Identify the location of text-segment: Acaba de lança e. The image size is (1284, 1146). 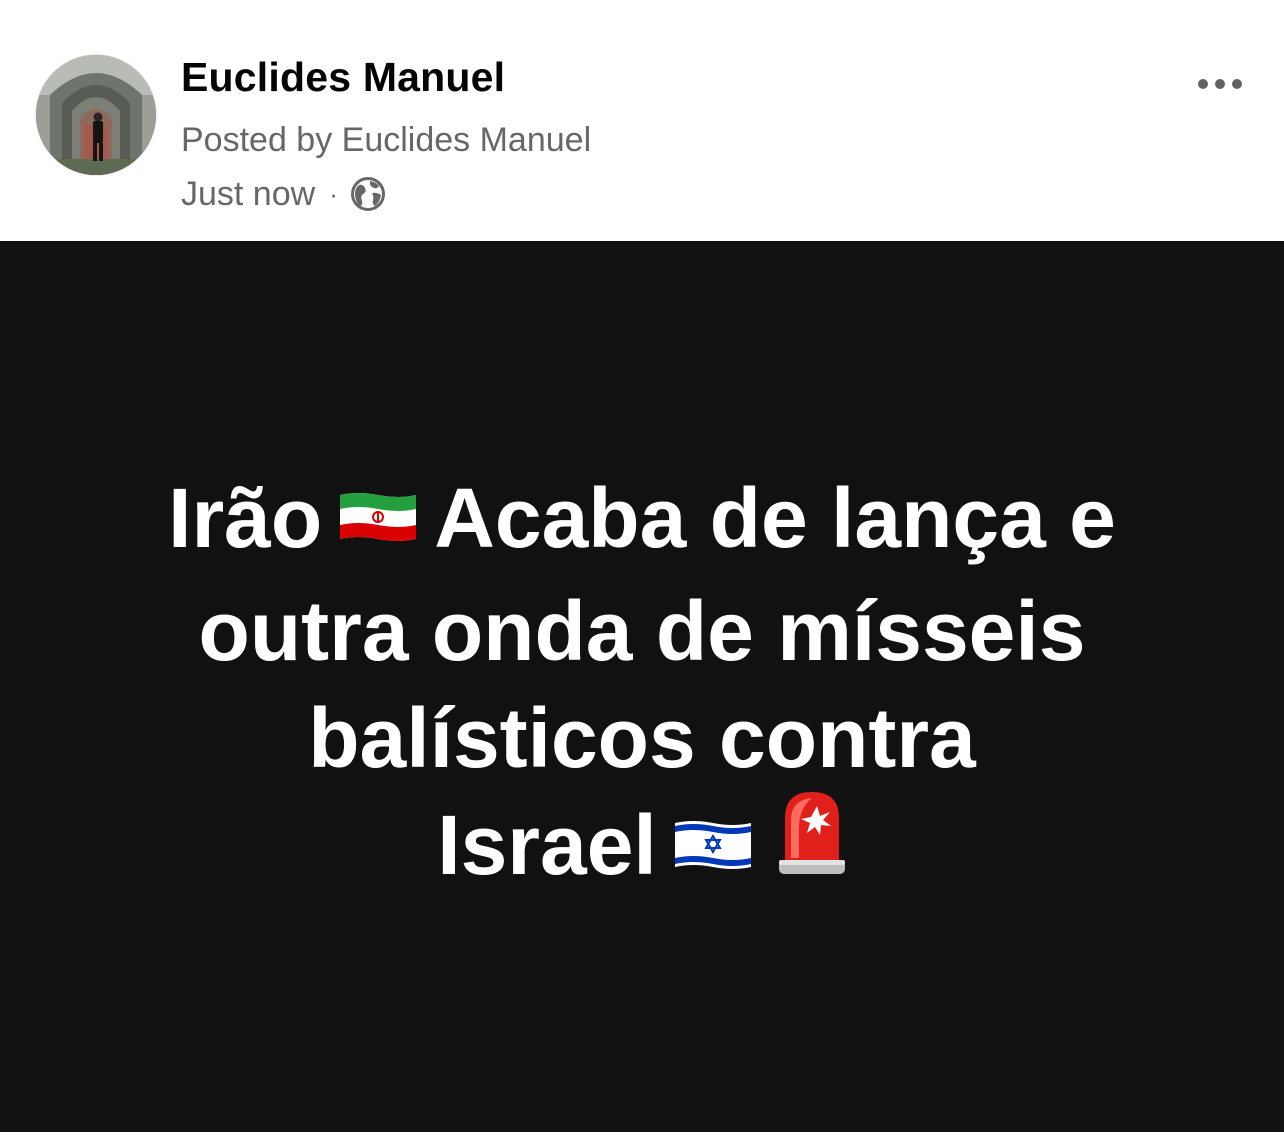
(775, 518).